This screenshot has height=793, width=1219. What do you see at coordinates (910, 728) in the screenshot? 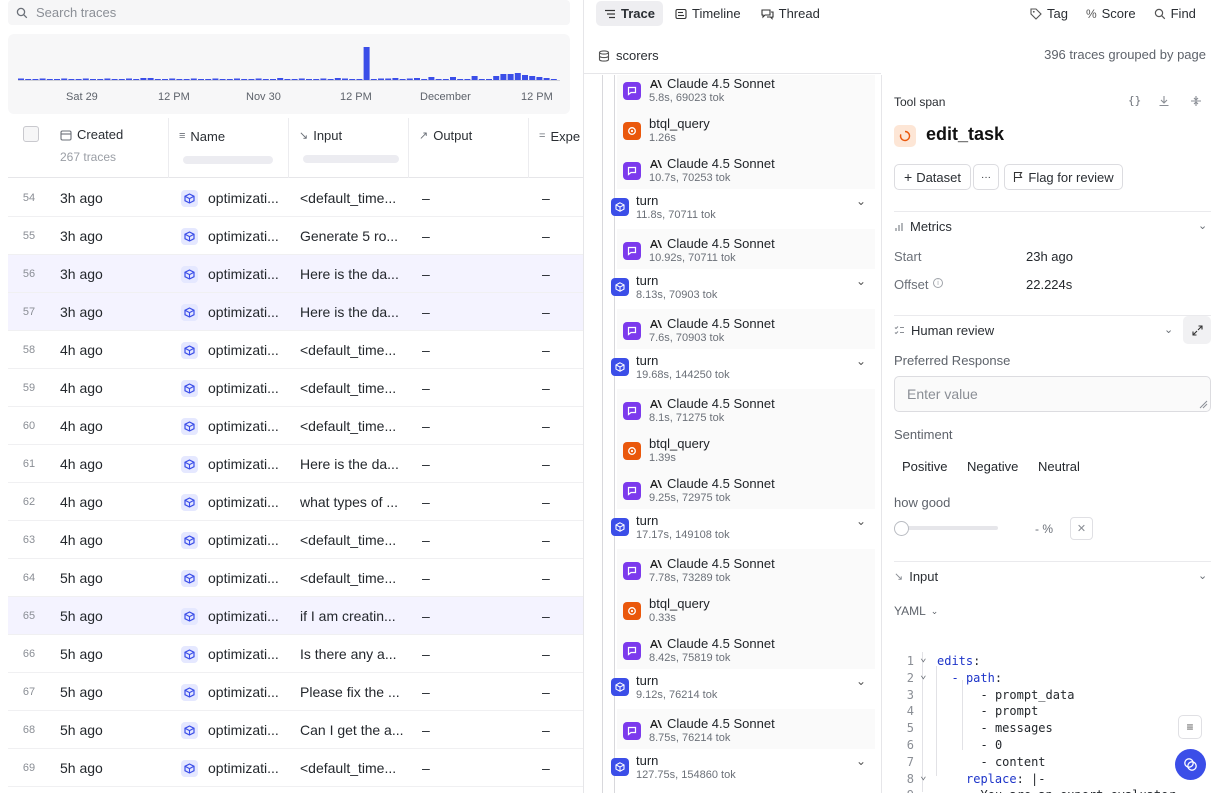
I see `line-number: 5` at bounding box center [910, 728].